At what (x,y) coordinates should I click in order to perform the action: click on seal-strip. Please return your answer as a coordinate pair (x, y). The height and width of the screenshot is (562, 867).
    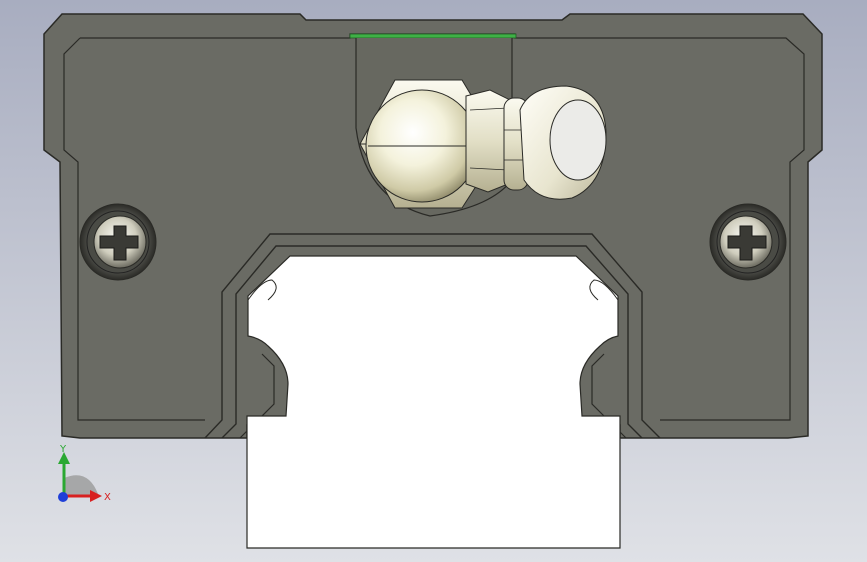
    Looking at the image, I should click on (433, 36).